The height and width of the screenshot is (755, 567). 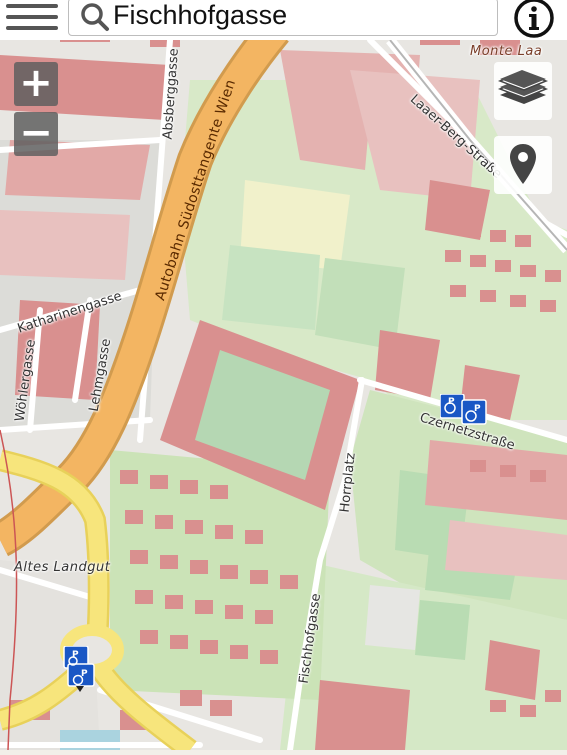 I want to click on menu-button, so click(x=32, y=18).